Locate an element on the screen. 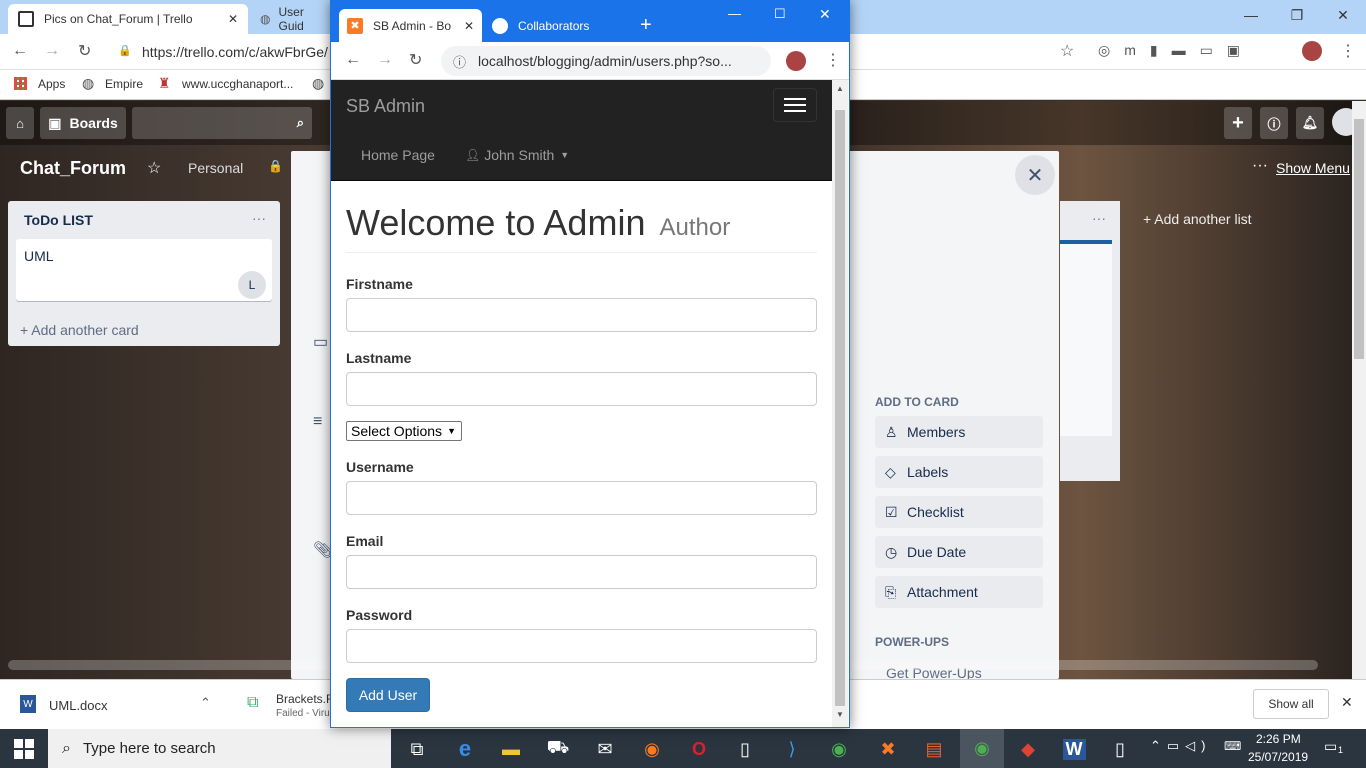 This screenshot has height=768, width=1366. role-select: Select Options ▼ is located at coordinates (404, 431).